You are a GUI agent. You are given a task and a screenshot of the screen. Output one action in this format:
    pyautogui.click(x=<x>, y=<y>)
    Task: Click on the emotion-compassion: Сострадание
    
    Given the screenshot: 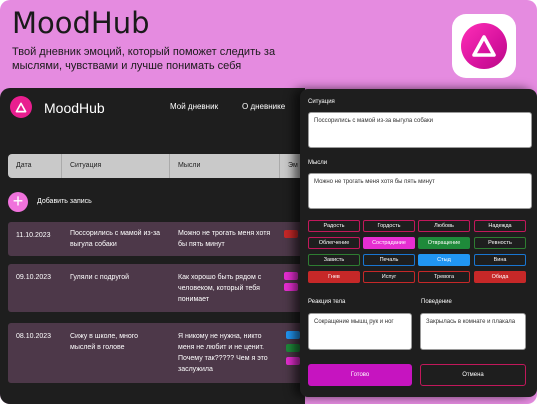 What is the action you would take?
    pyautogui.click(x=389, y=243)
    